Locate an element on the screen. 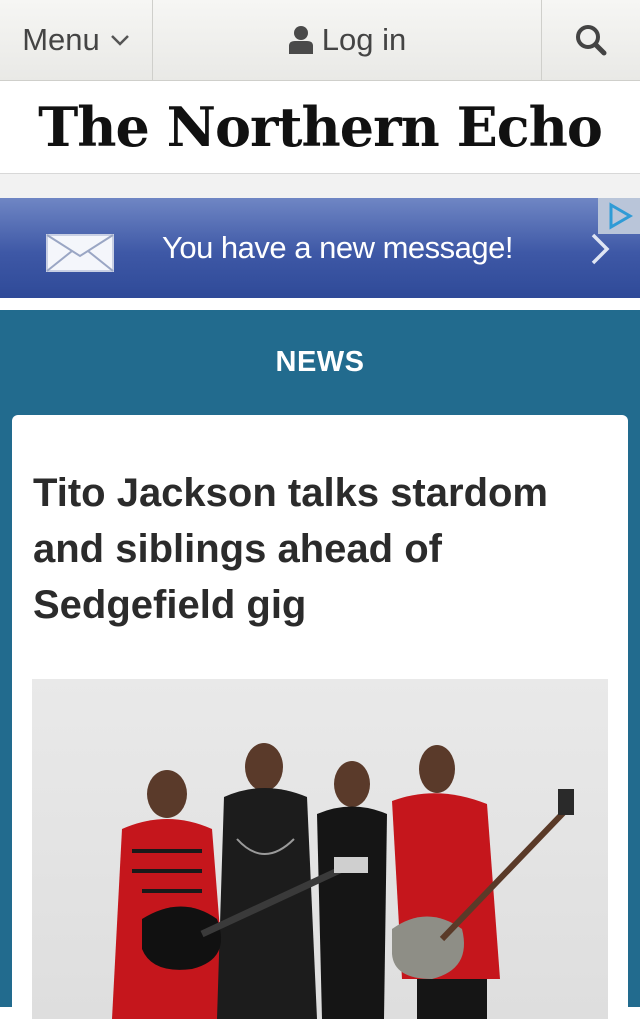 This screenshot has height=1035, width=640. login-button: Log in is located at coordinates (347, 40).